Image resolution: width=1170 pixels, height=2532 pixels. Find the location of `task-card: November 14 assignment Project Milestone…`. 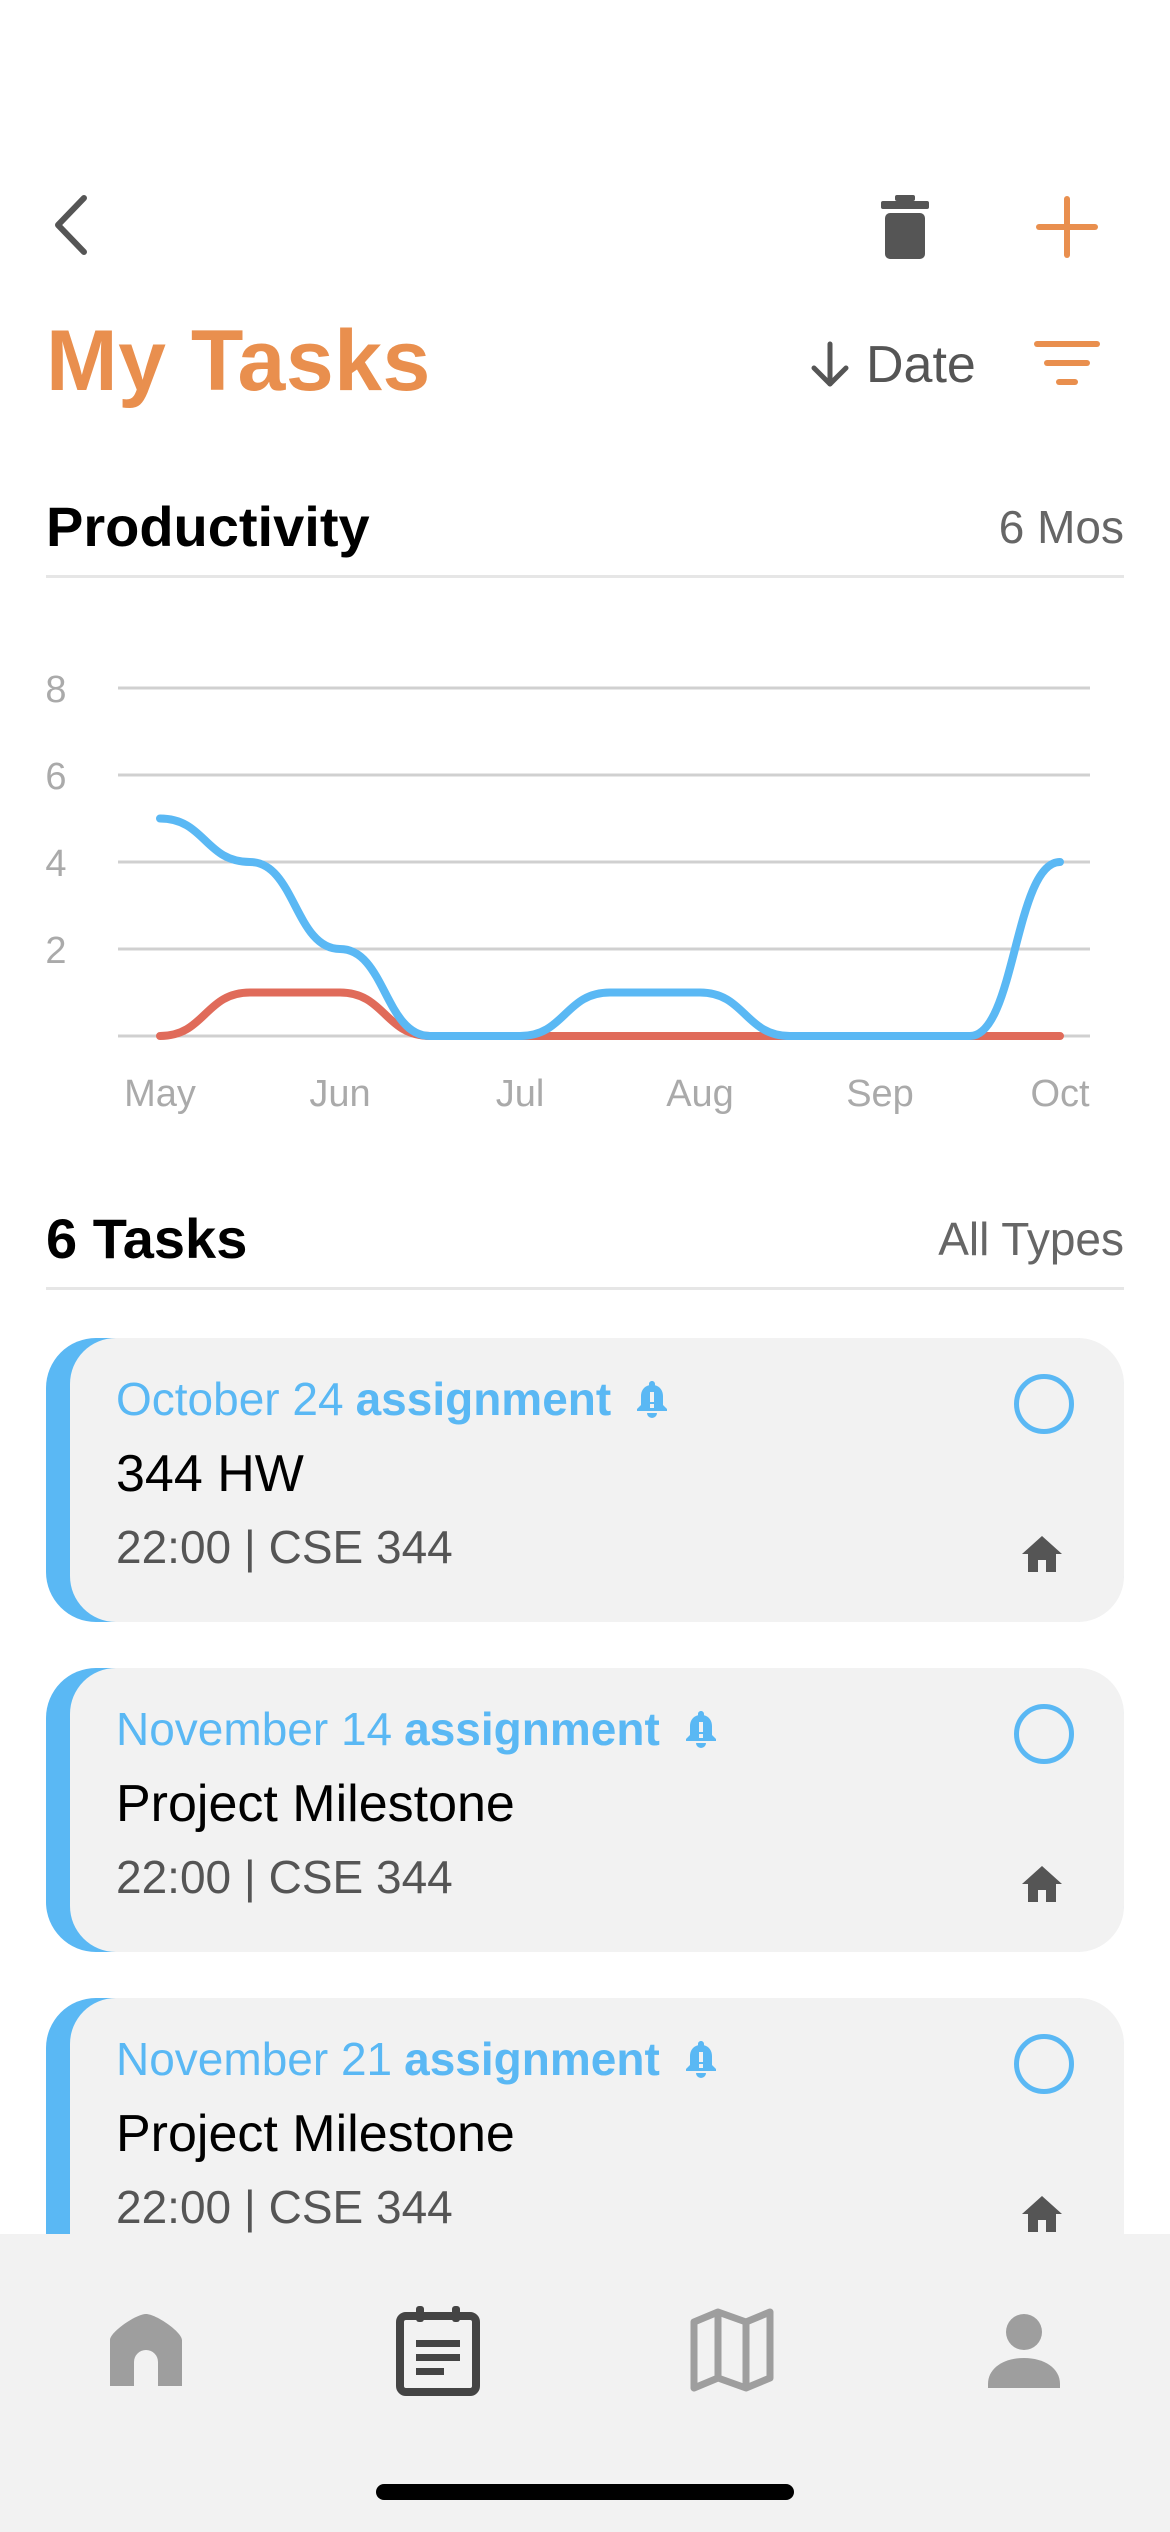

task-card: November 14 assignment Project Milestone… is located at coordinates (585, 1810).